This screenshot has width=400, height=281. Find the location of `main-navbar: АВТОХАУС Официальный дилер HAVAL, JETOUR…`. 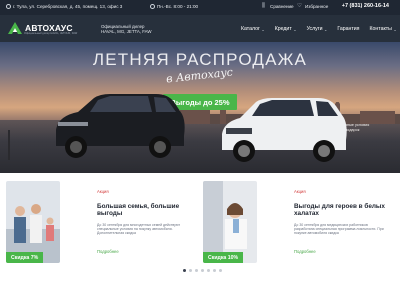

main-navbar: АВТОХАУС Официальный дилер HAVAL, JETOUR… is located at coordinates (200, 28).